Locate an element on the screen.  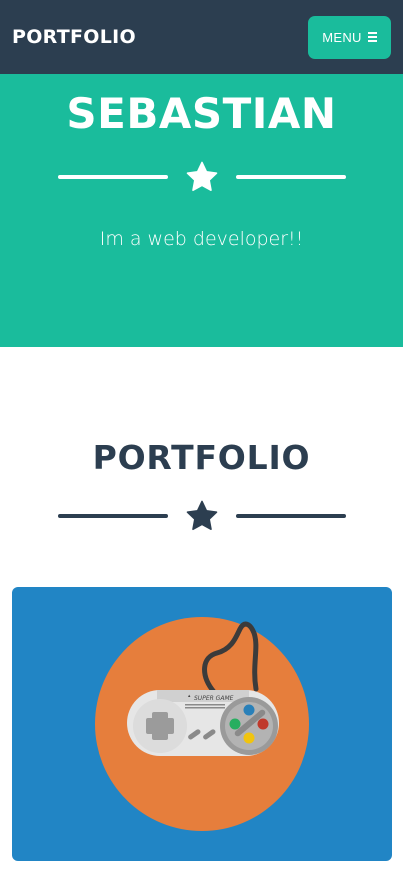
controller-label: SUPER GAME is located at coordinates (214, 698).